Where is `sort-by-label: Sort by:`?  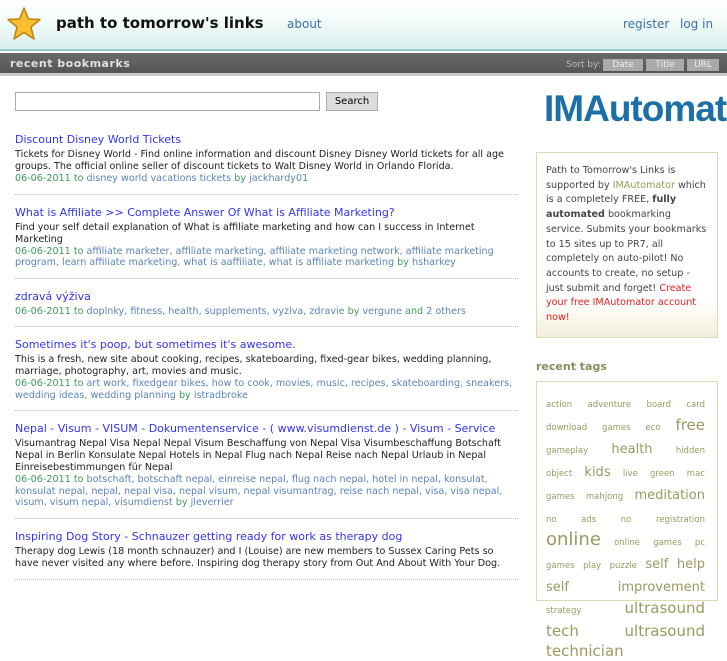
sort-by-label: Sort by: is located at coordinates (583, 65).